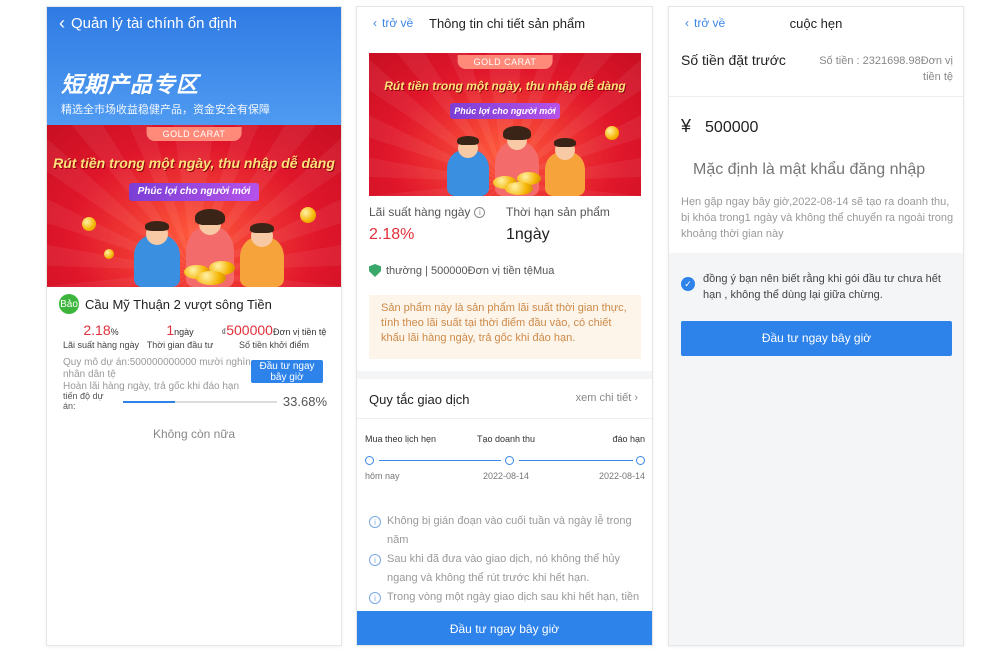  Describe the element at coordinates (686, 126) in the screenshot. I see `currency-symbol: ¥` at that location.